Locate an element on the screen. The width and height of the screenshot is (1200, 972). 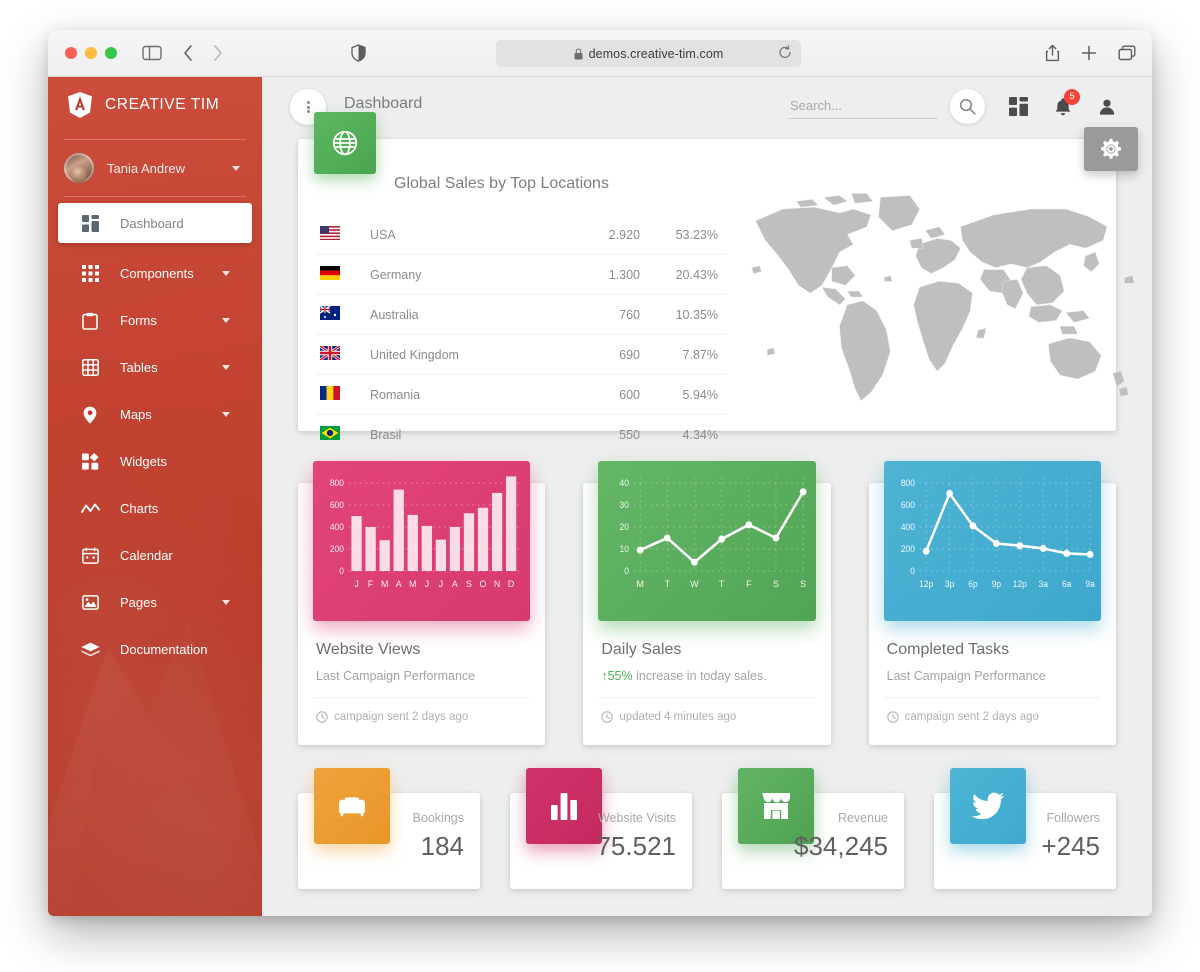
chevron-left-icon is located at coordinates (188, 53).